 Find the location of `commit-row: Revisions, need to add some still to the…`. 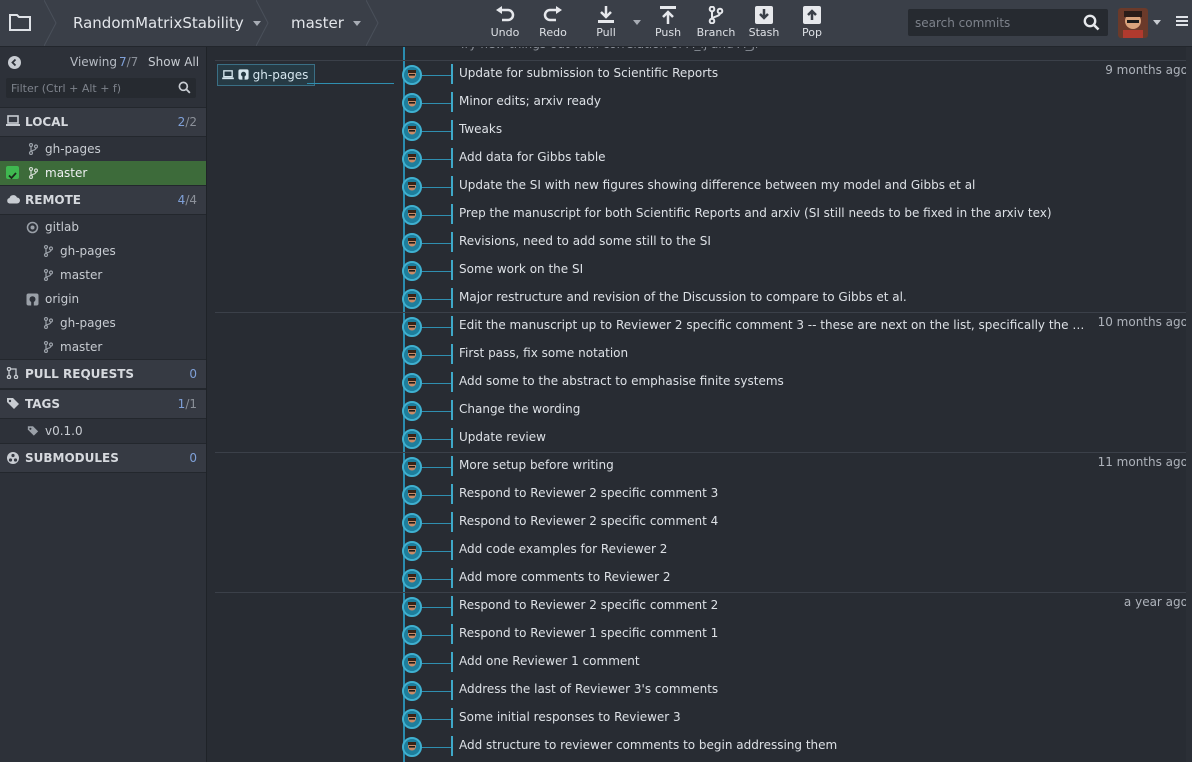

commit-row: Revisions, need to add some still to the… is located at coordinates (703, 242).